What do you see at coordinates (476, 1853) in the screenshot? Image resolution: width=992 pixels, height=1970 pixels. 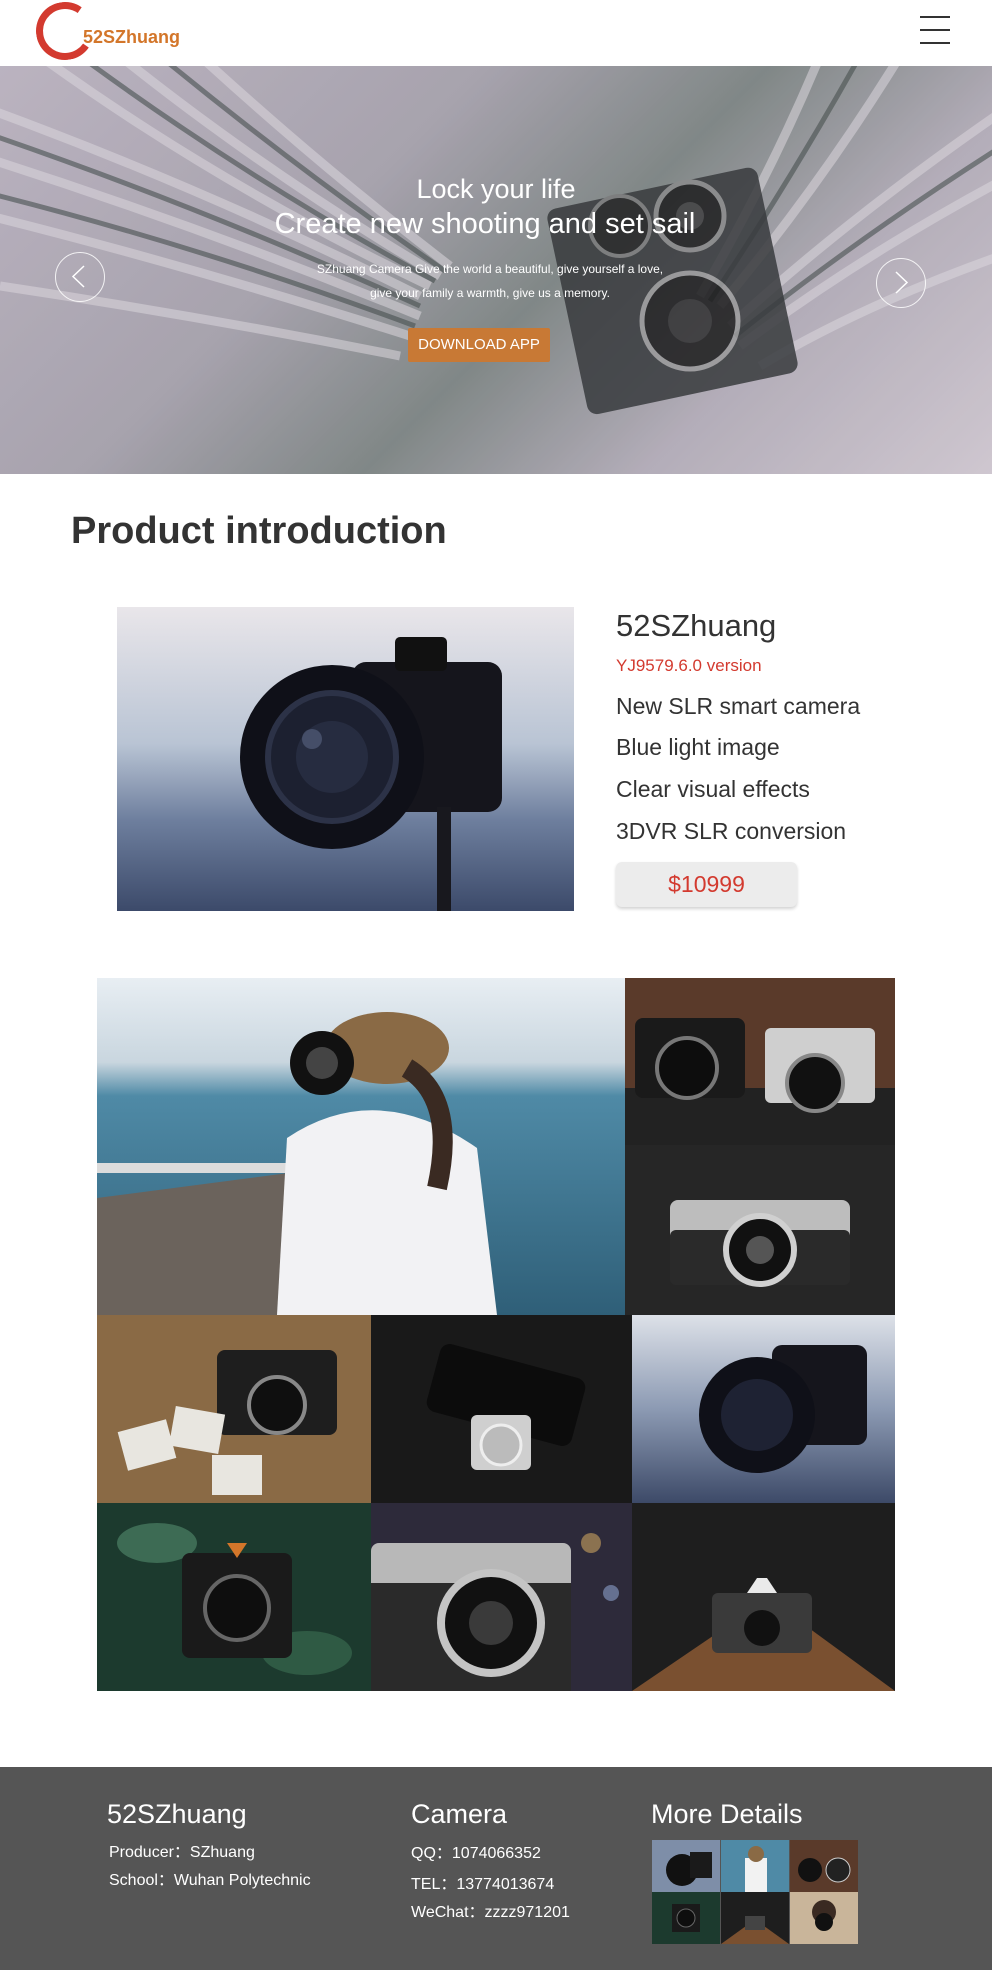 I see `footer-qq: QQ：1074066352` at bounding box center [476, 1853].